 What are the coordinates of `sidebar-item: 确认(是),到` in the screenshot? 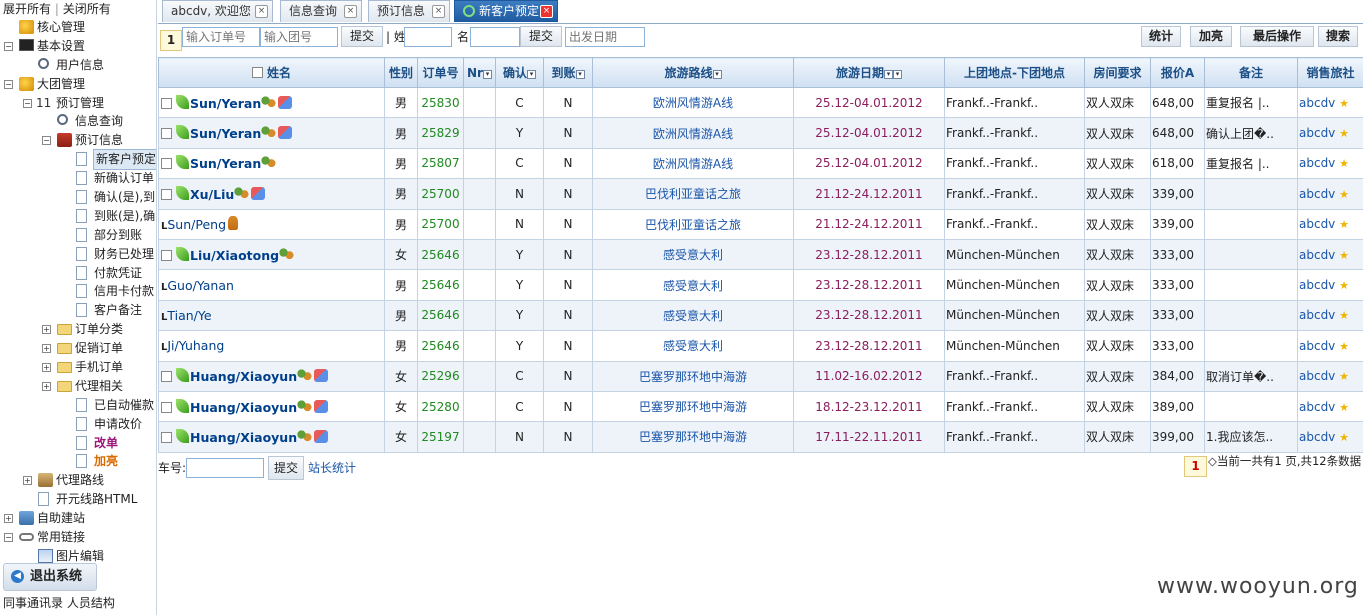 It's located at (78, 197).